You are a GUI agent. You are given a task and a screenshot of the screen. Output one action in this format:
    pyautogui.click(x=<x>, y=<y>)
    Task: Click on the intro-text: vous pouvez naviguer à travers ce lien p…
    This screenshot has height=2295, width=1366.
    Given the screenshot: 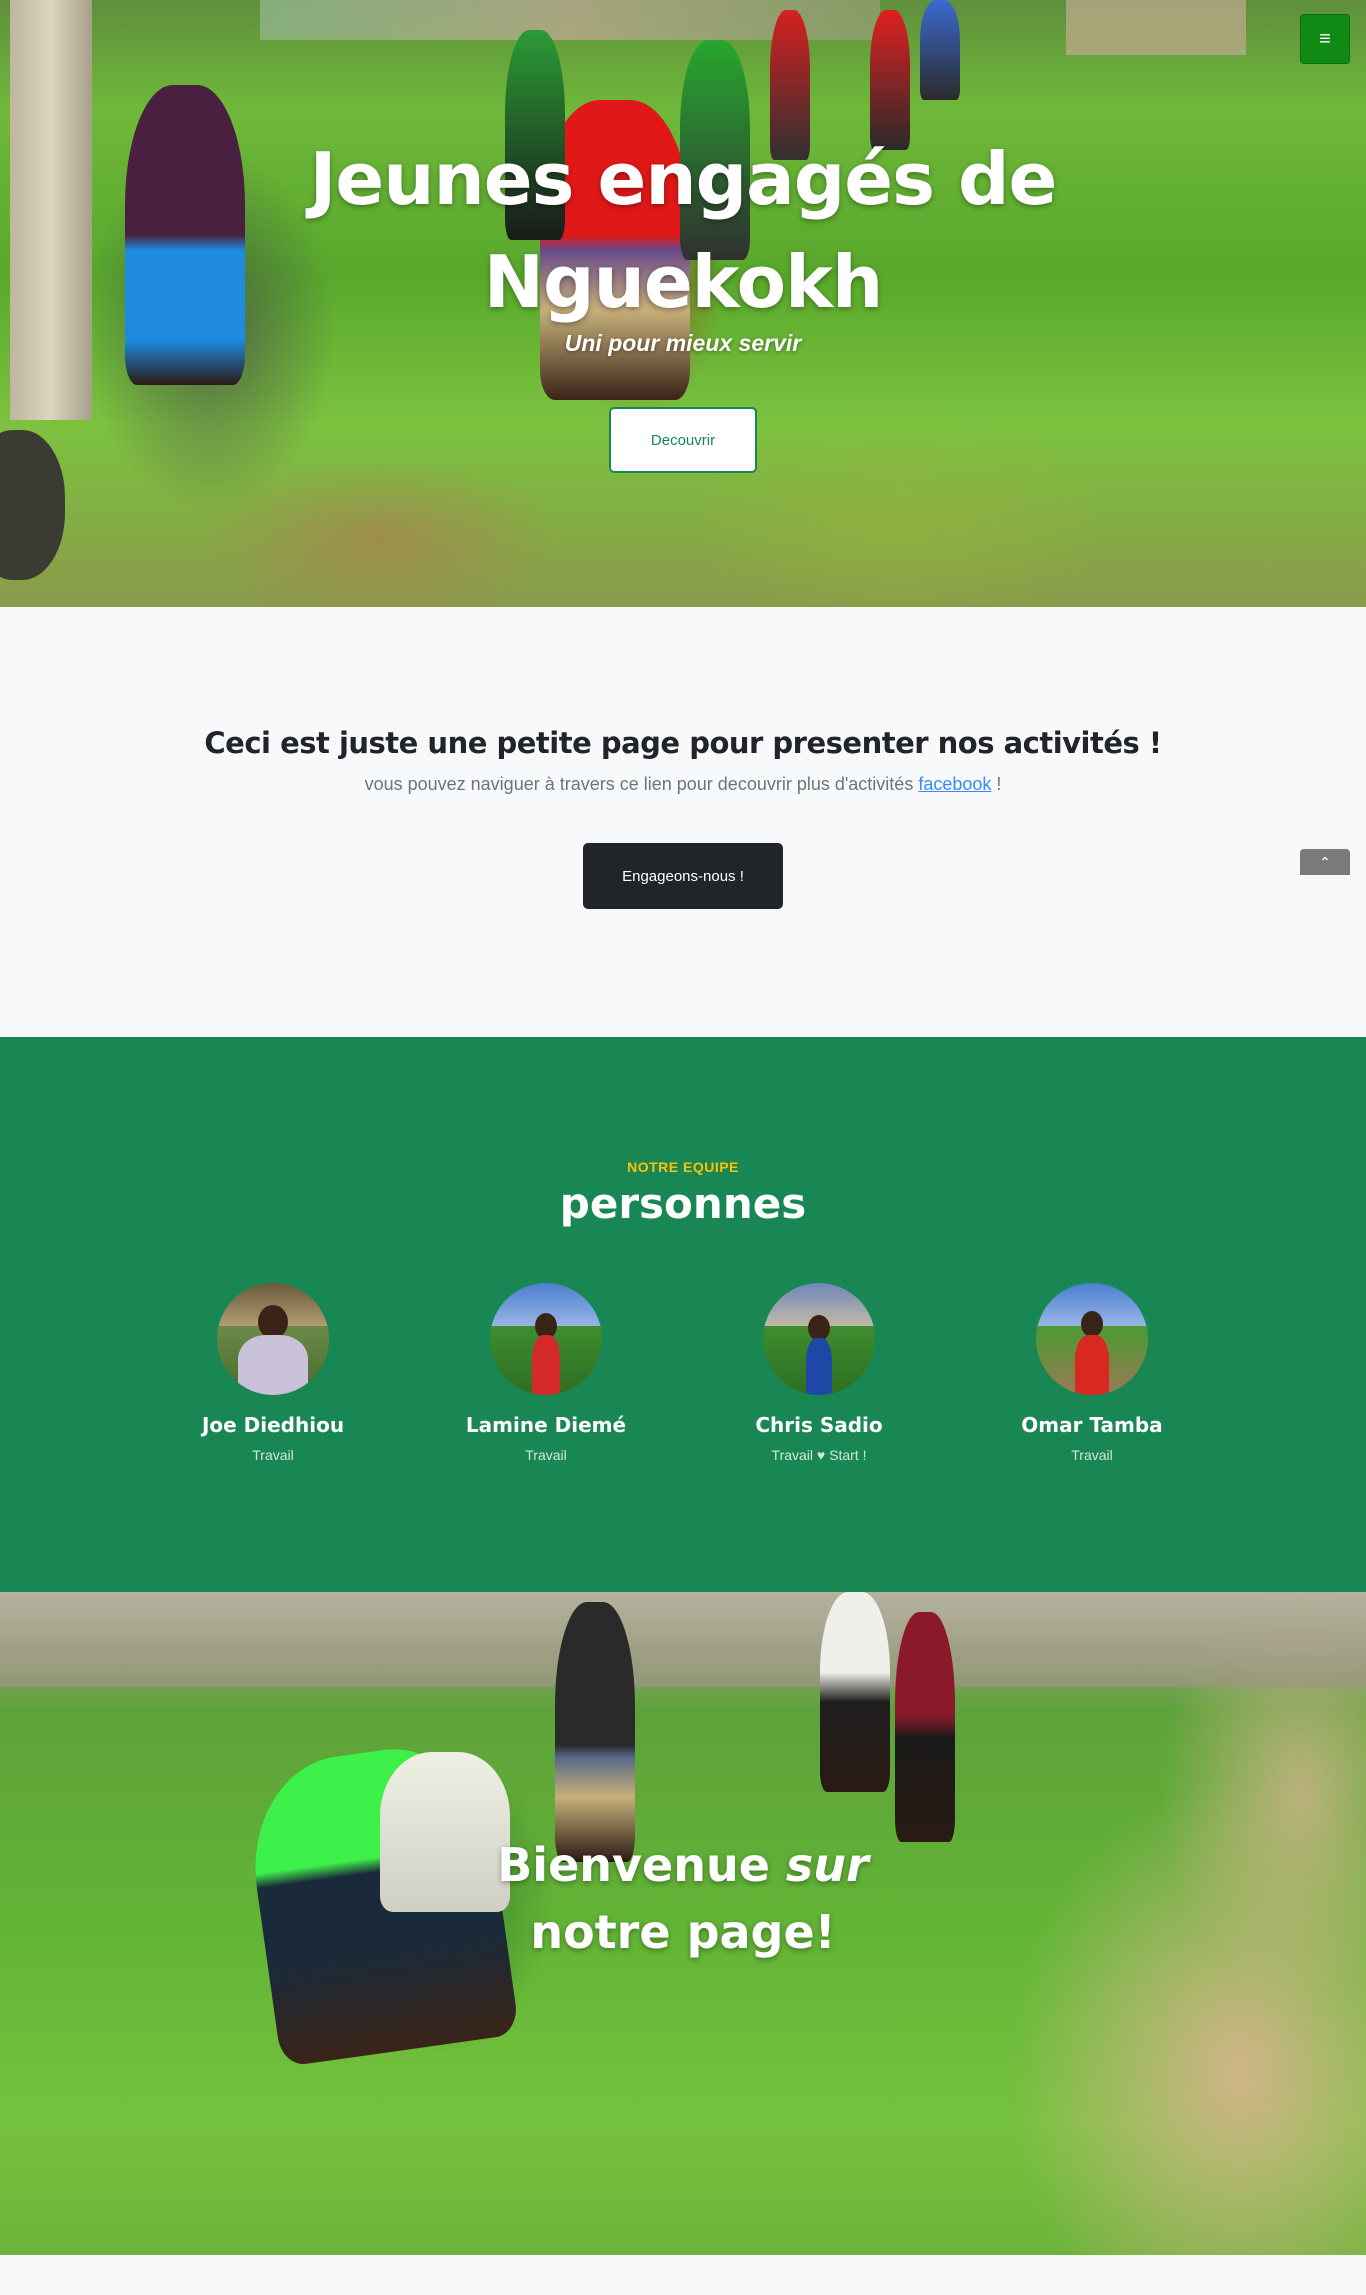 What is the action you would take?
    pyautogui.click(x=683, y=784)
    